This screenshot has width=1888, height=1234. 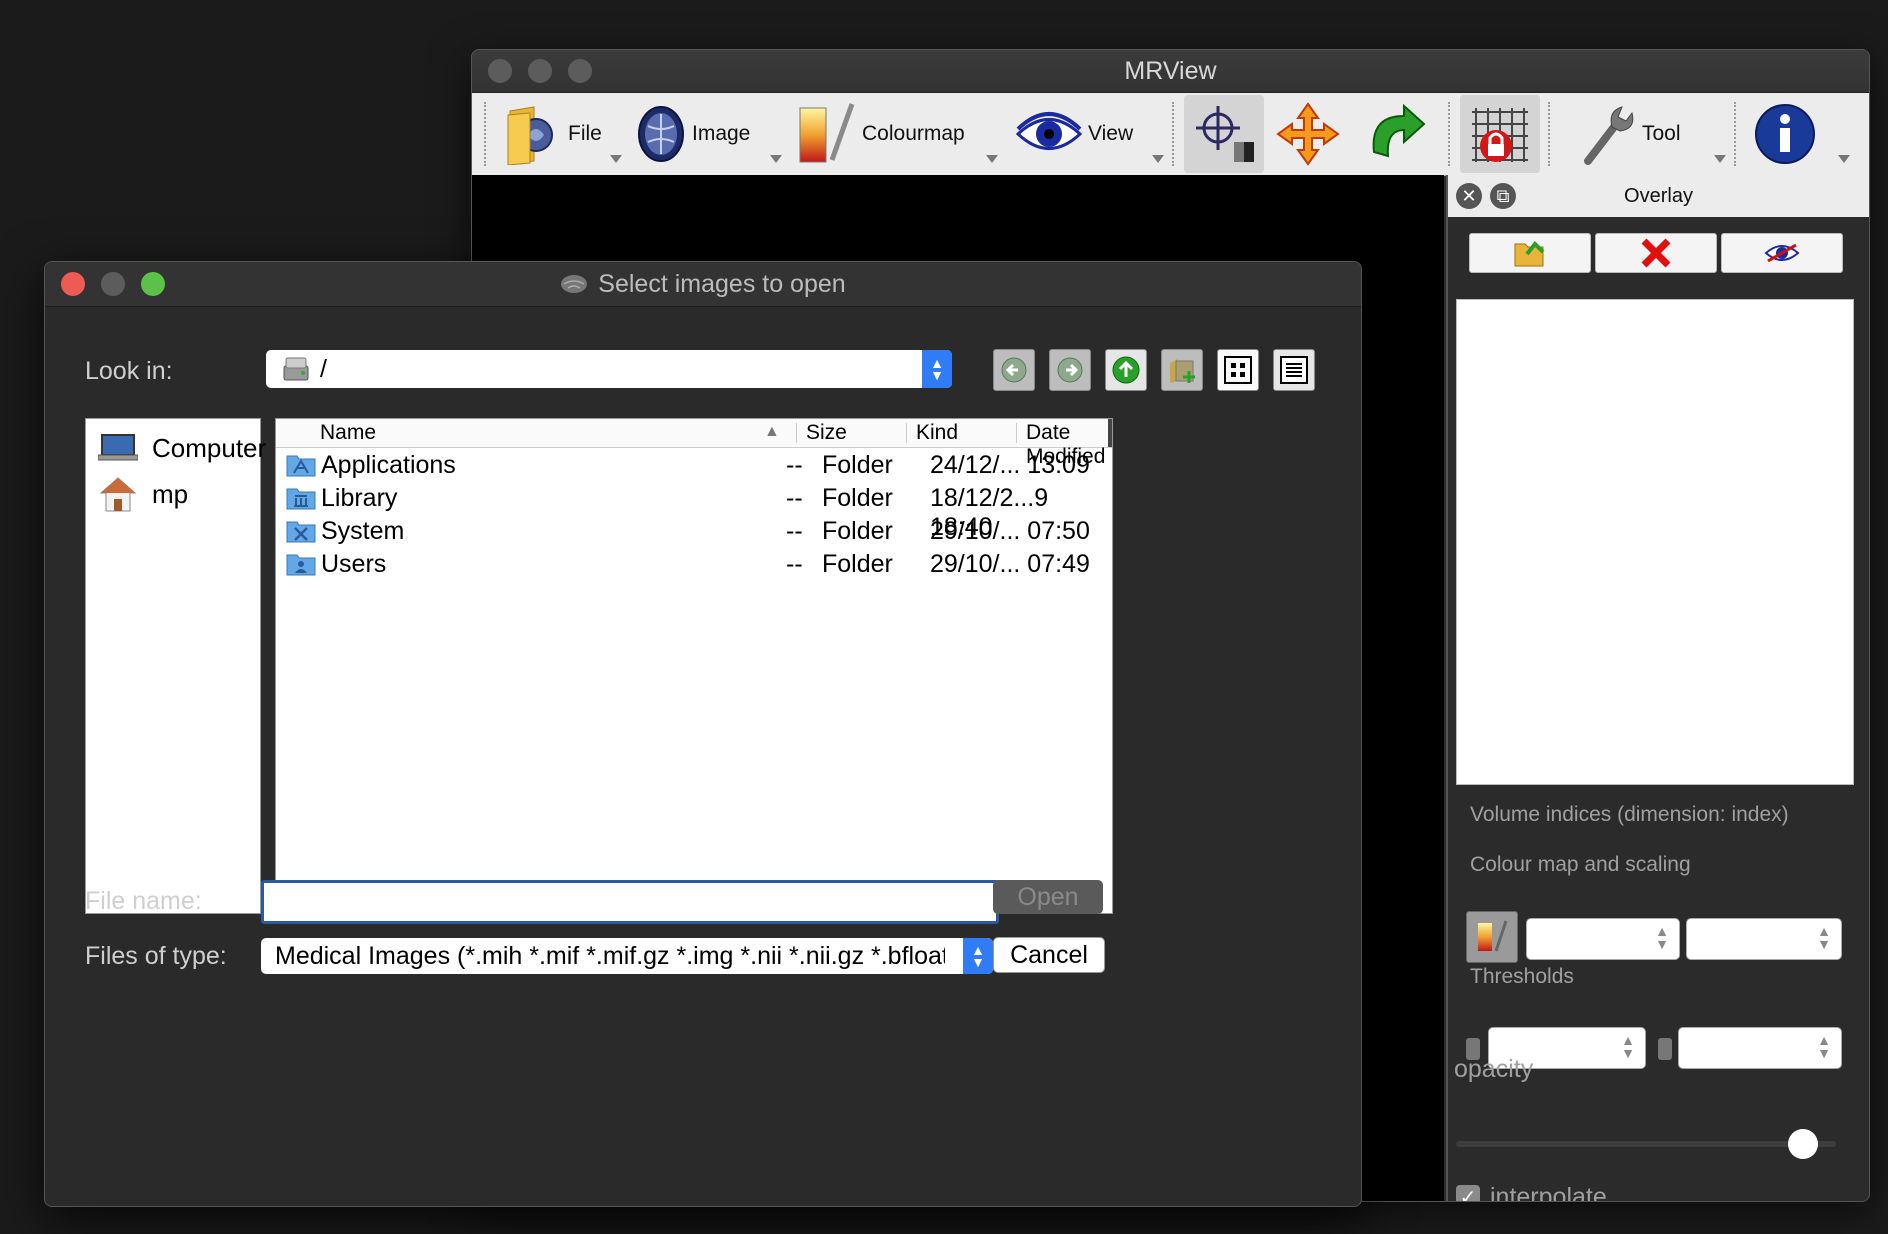 What do you see at coordinates (359, 498) in the screenshot?
I see `file-name: Library` at bounding box center [359, 498].